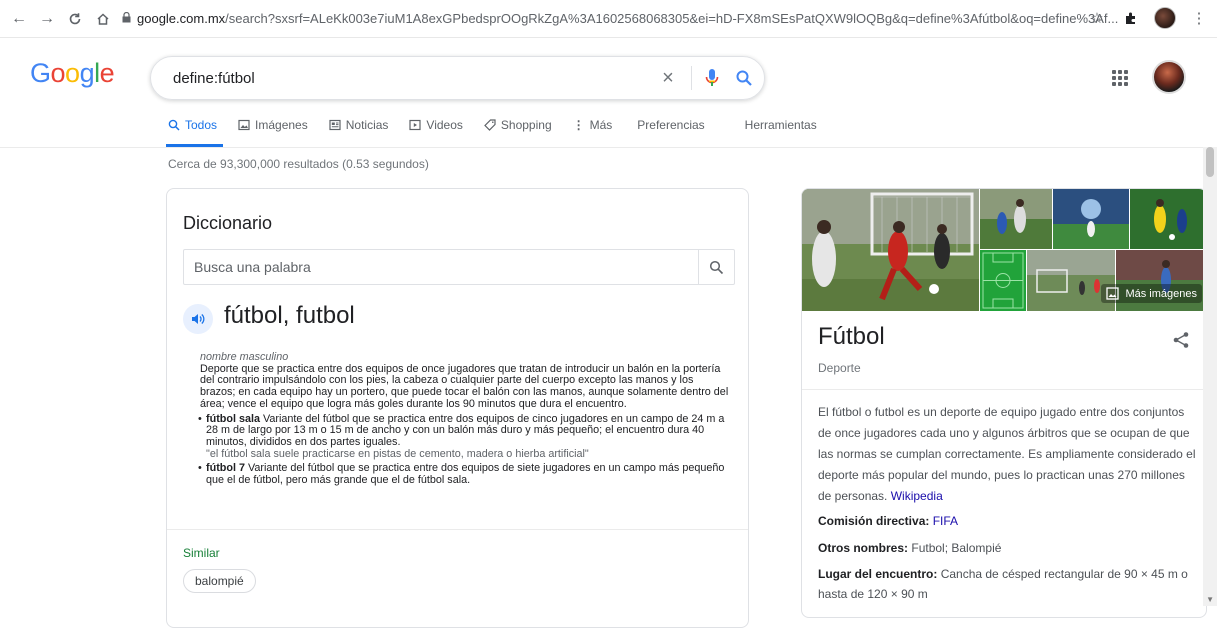  I want to click on mic-icon, so click(712, 78).